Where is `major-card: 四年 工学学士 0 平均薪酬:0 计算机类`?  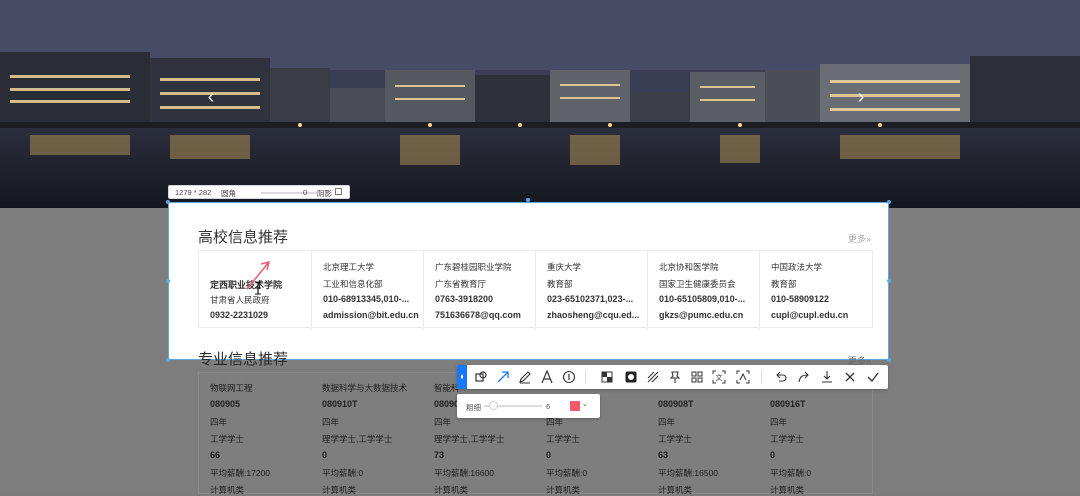 major-card: 四年 工学学士 0 平均薪酬:0 计算机类 is located at coordinates (591, 434).